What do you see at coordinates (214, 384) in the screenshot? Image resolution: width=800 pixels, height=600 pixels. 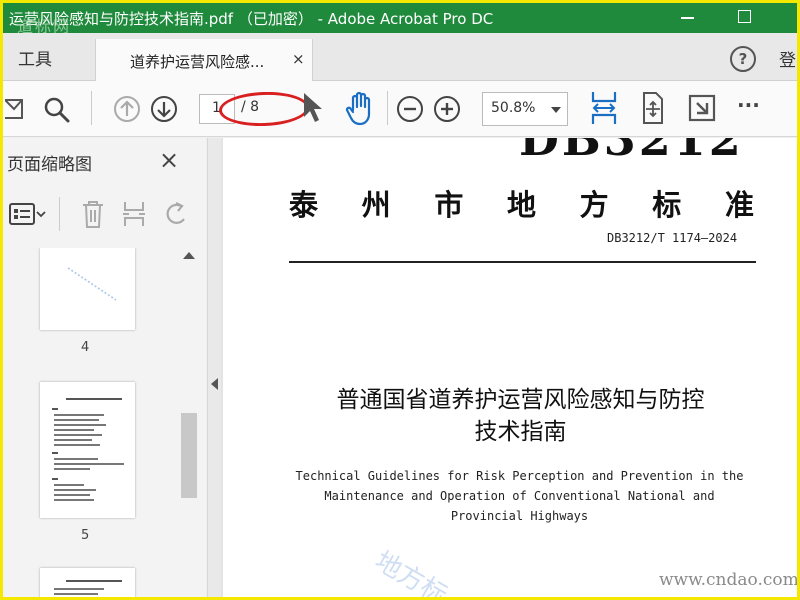 I see `chevron-left-icon` at bounding box center [214, 384].